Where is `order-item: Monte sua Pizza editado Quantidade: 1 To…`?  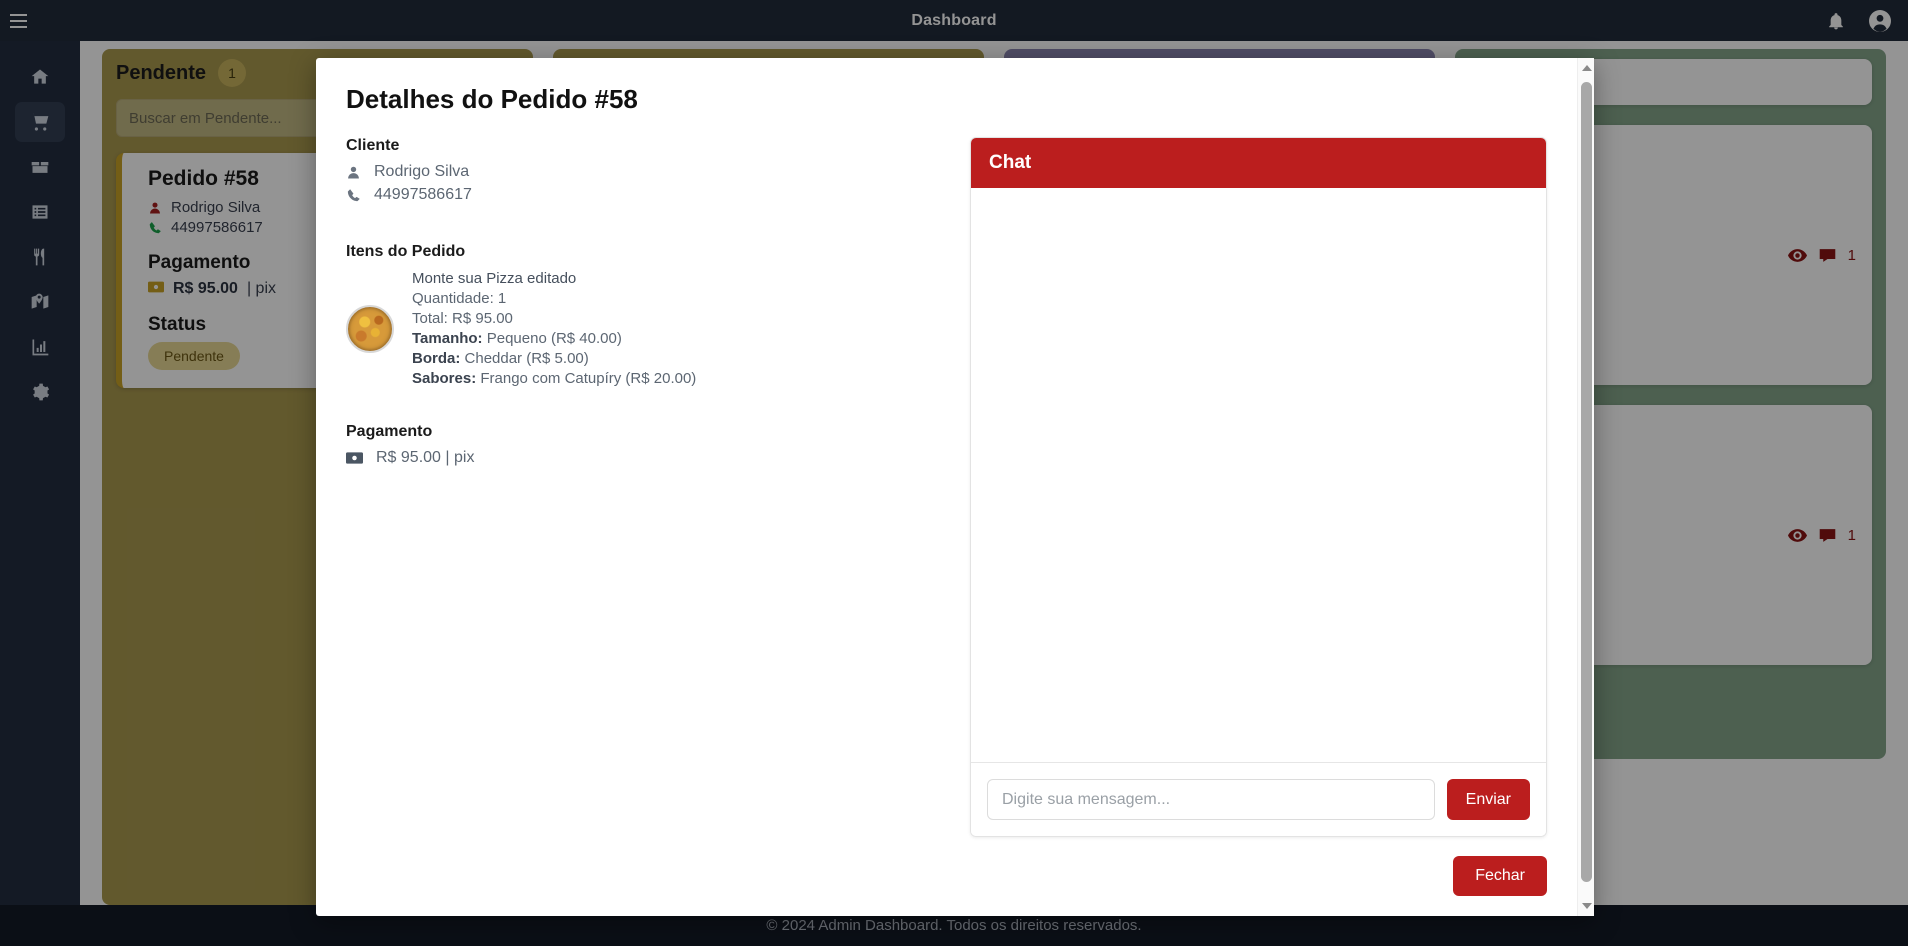
order-item: Monte sua Pizza editado Quantidade: 1 To… is located at coordinates (646, 329).